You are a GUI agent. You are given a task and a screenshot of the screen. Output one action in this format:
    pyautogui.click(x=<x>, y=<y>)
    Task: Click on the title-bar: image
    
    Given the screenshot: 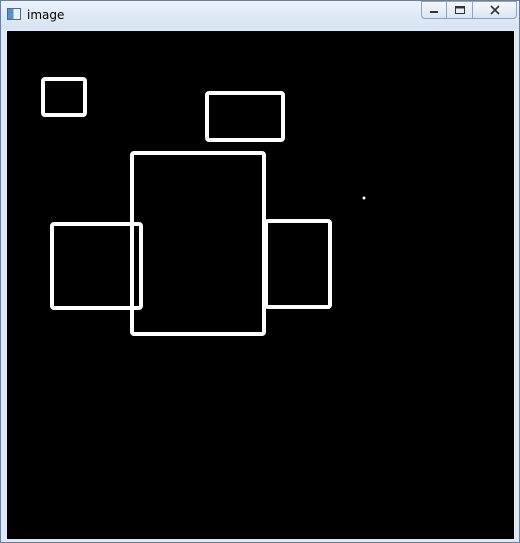 What is the action you would take?
    pyautogui.click(x=260, y=15)
    